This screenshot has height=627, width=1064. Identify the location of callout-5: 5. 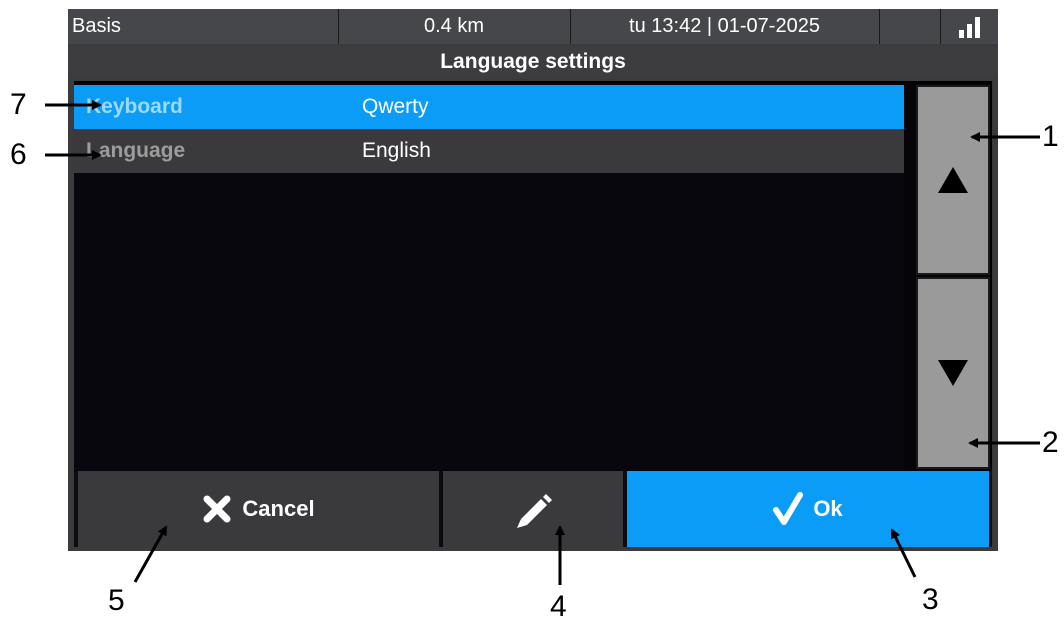
(116, 600).